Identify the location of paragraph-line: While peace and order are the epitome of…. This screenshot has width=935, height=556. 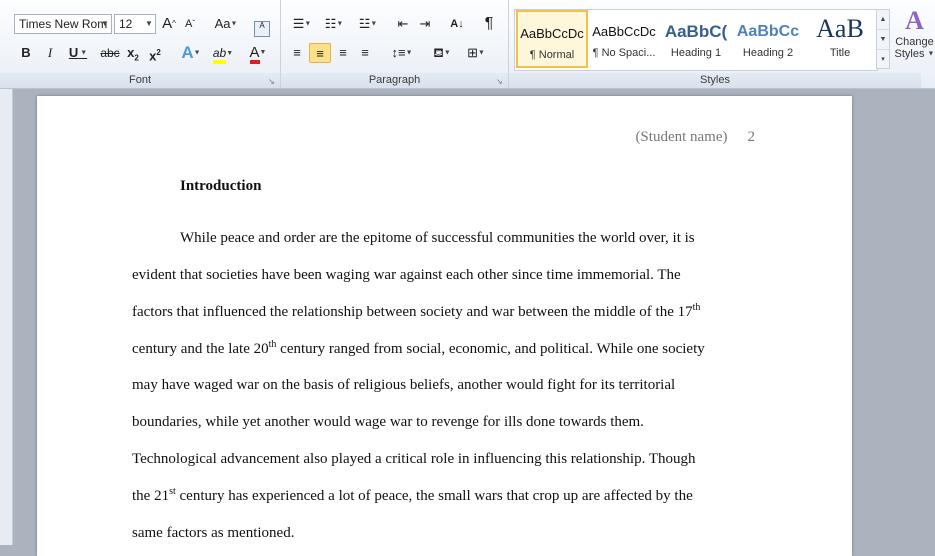
(437, 238).